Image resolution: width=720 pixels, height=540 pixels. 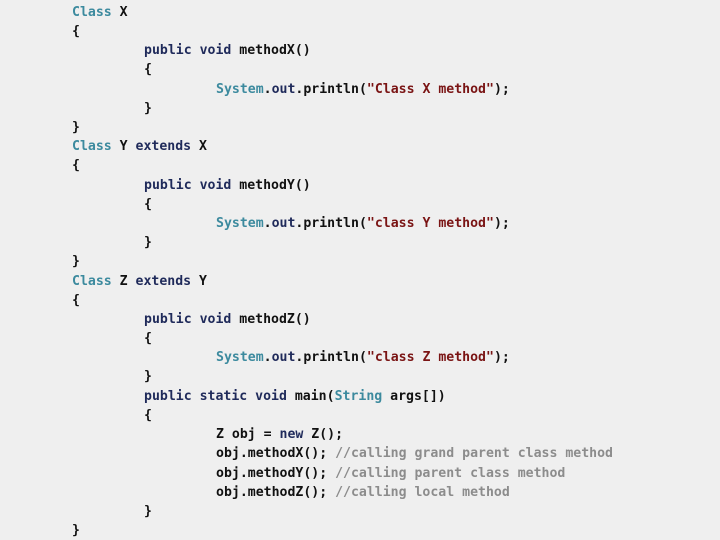 What do you see at coordinates (271, 50) in the screenshot?
I see `code-token-plain: methodX()` at bounding box center [271, 50].